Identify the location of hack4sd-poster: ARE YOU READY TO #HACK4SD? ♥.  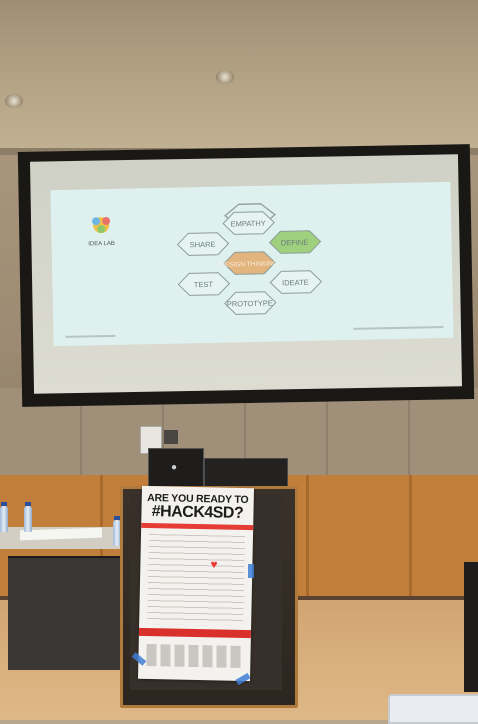
(196, 583).